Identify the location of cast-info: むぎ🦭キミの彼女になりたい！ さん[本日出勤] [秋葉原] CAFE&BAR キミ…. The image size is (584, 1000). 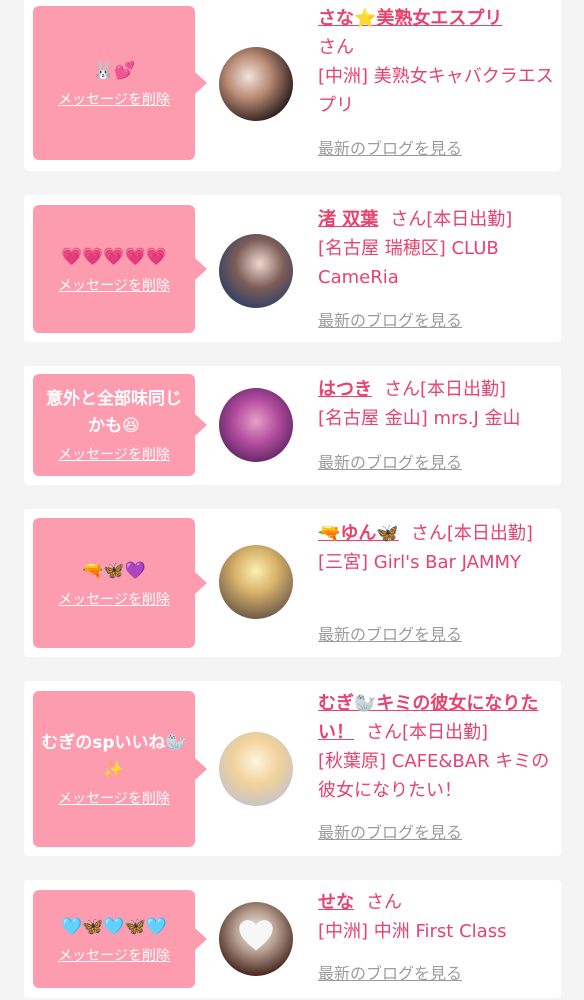
(436, 747).